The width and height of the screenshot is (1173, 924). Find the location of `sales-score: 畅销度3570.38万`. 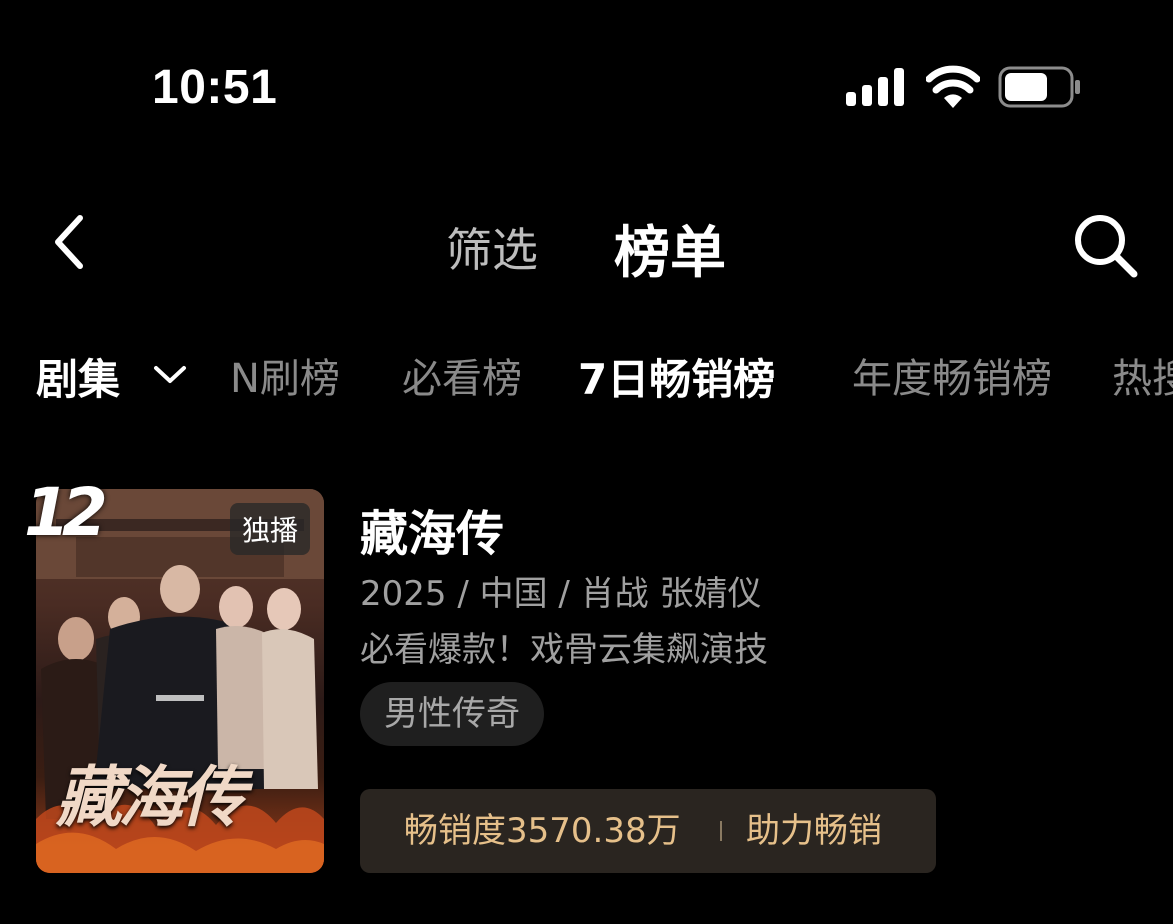

sales-score: 畅销度3570.38万 is located at coordinates (542, 831).